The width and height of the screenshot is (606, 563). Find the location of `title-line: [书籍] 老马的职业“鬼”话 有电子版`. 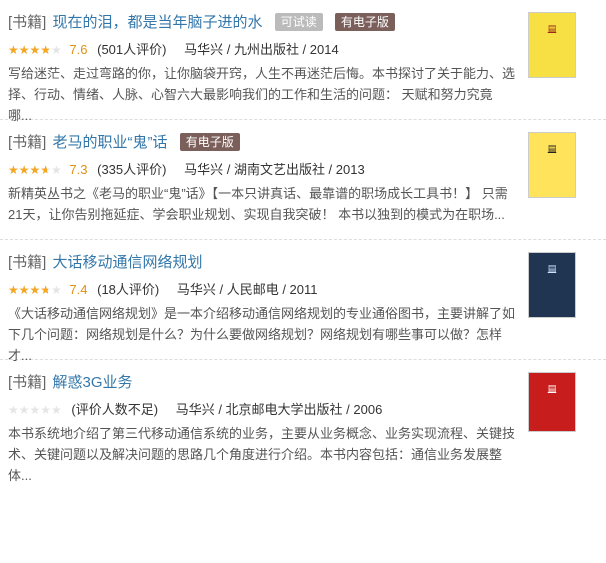

title-line: [书籍] 老马的职业“鬼”话 有电子版 is located at coordinates (262, 143).